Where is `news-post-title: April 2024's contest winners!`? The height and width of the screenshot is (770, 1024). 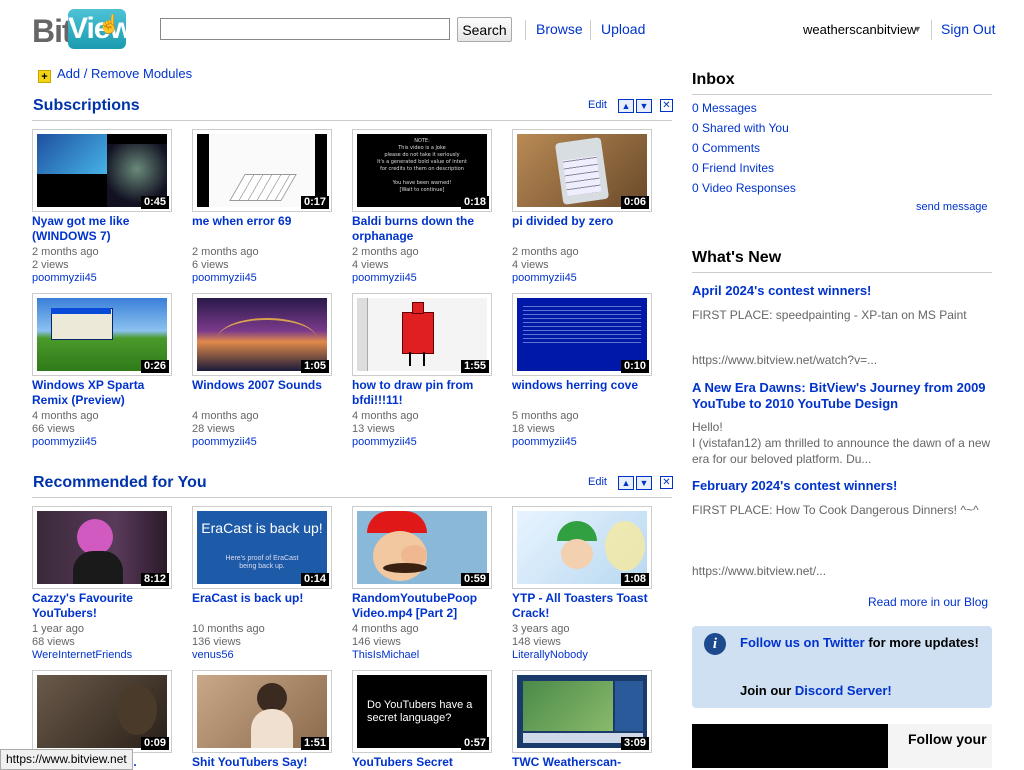
news-post-title: April 2024's contest winners! is located at coordinates (842, 291).